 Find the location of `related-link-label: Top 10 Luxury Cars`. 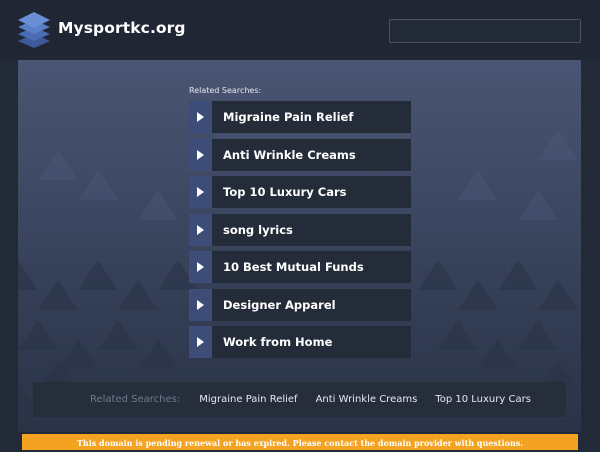

related-link-label: Top 10 Luxury Cars is located at coordinates (311, 192).